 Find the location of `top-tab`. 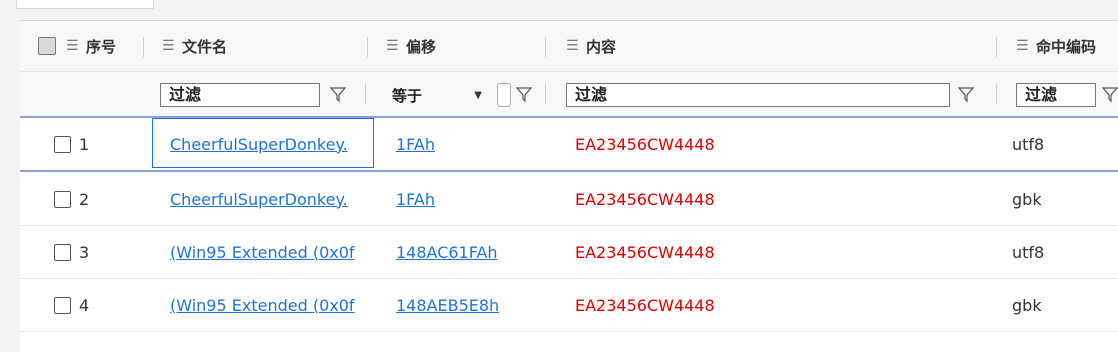

top-tab is located at coordinates (85, 4).